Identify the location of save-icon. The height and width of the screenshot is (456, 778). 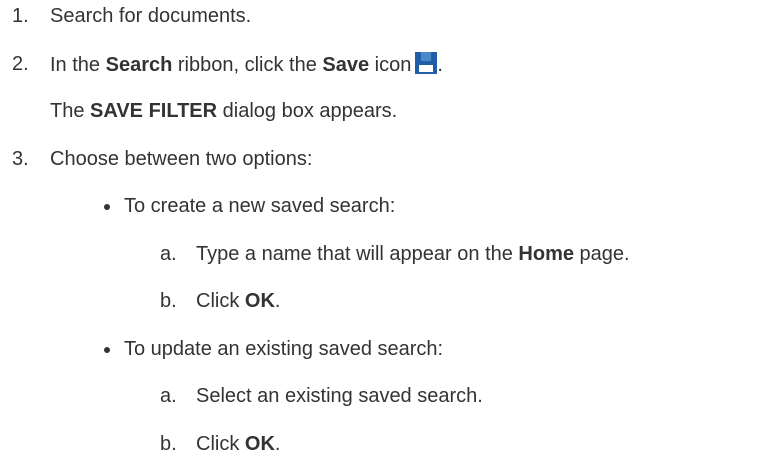
(426, 62).